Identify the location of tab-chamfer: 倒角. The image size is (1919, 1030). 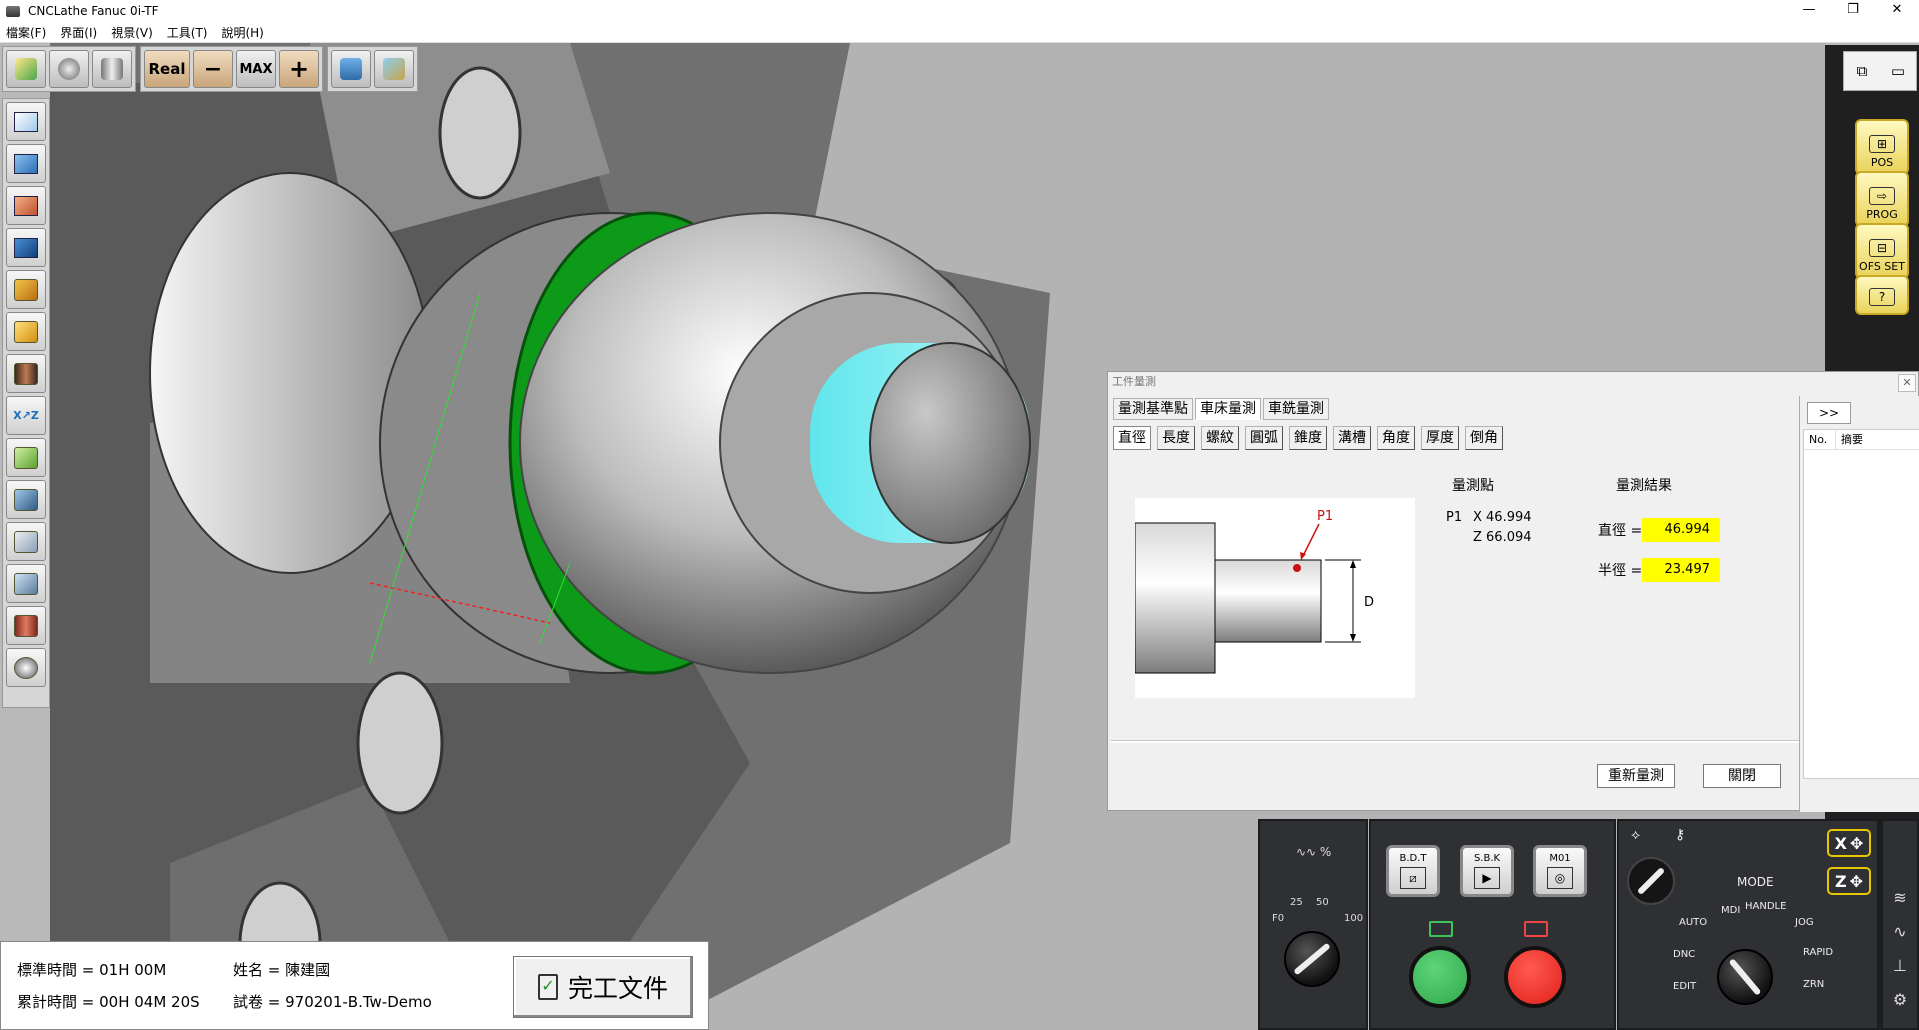
(1484, 438).